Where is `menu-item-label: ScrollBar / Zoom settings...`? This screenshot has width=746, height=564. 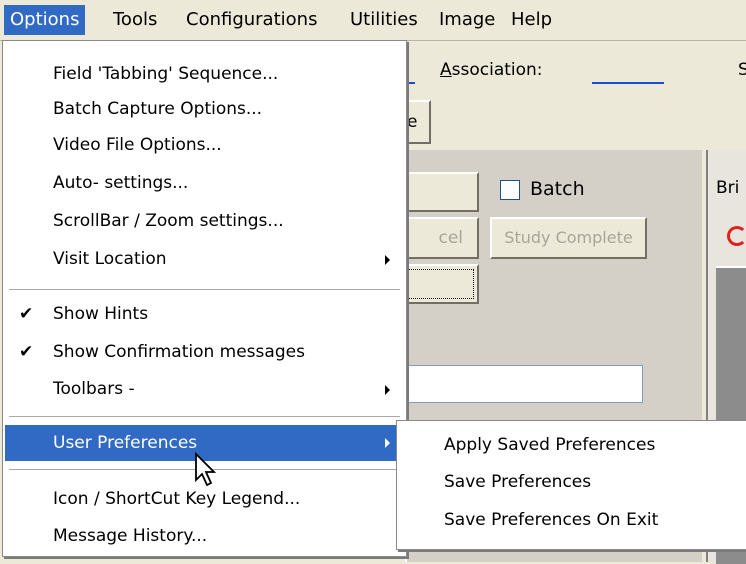 menu-item-label: ScrollBar / Zoom settings... is located at coordinates (168, 221).